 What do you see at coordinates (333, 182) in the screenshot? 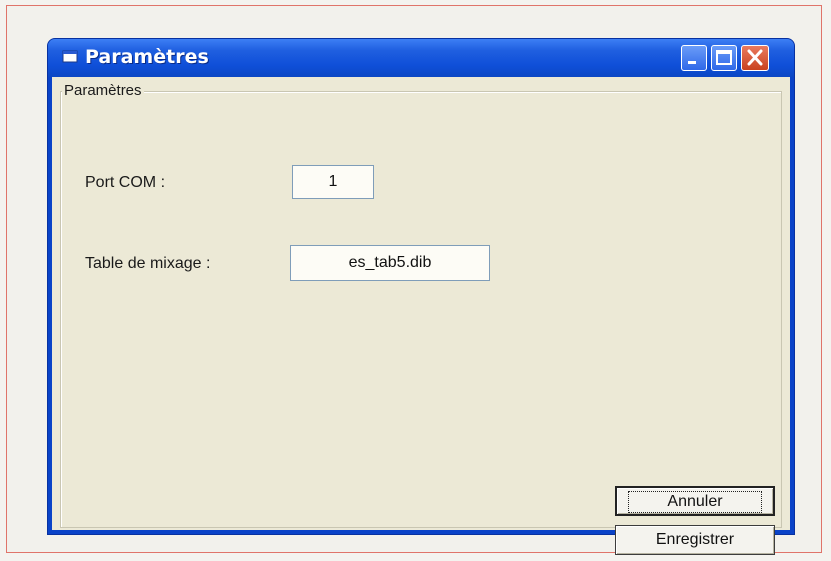
I see `com-port-field: 1` at bounding box center [333, 182].